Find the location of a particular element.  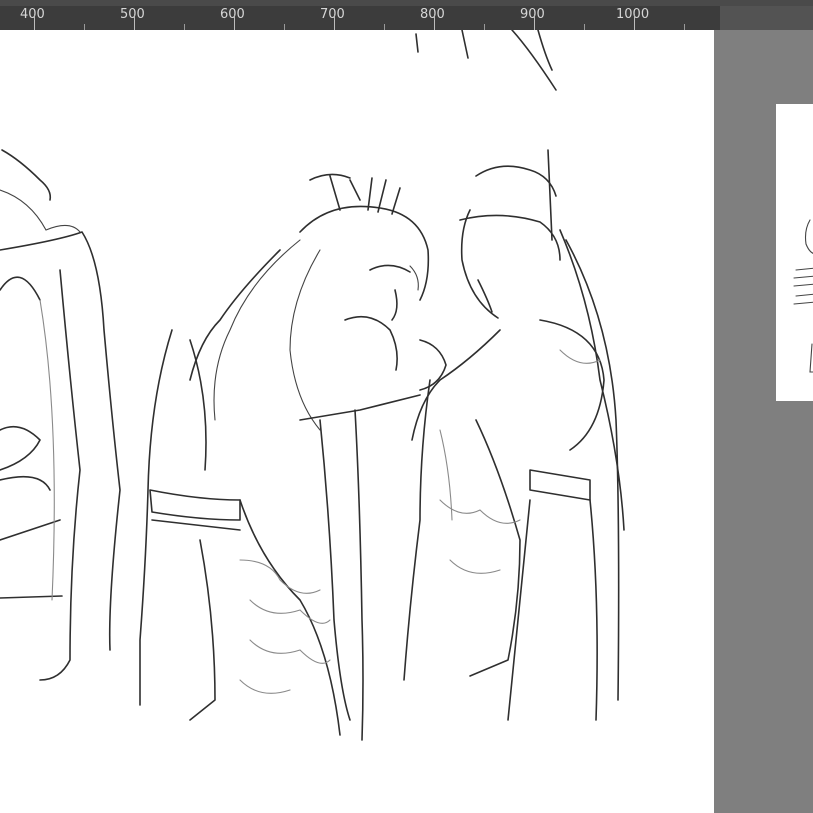

preview-sketch is located at coordinates (803, 296).